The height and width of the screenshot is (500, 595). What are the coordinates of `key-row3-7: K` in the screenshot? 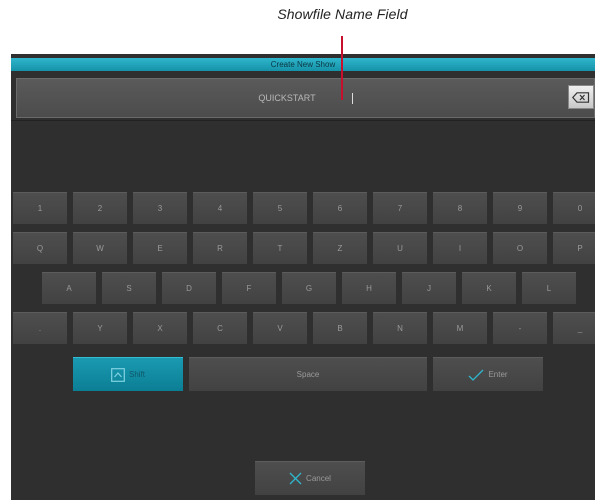 It's located at (489, 288).